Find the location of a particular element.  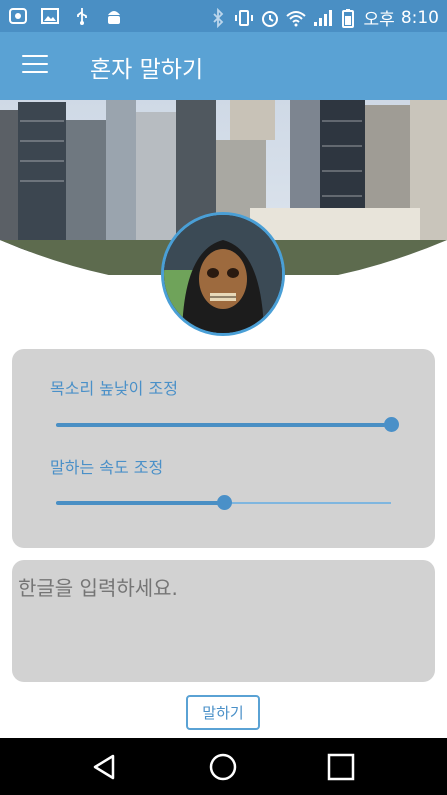

system-nav-bar is located at coordinates (223, 766).